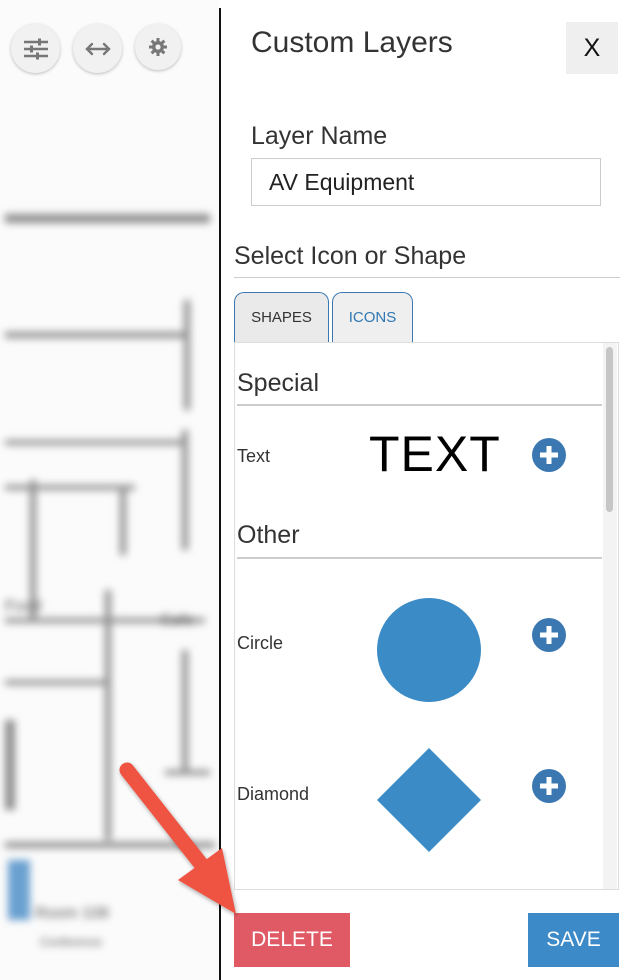  I want to click on gear-icon, so click(158, 47).